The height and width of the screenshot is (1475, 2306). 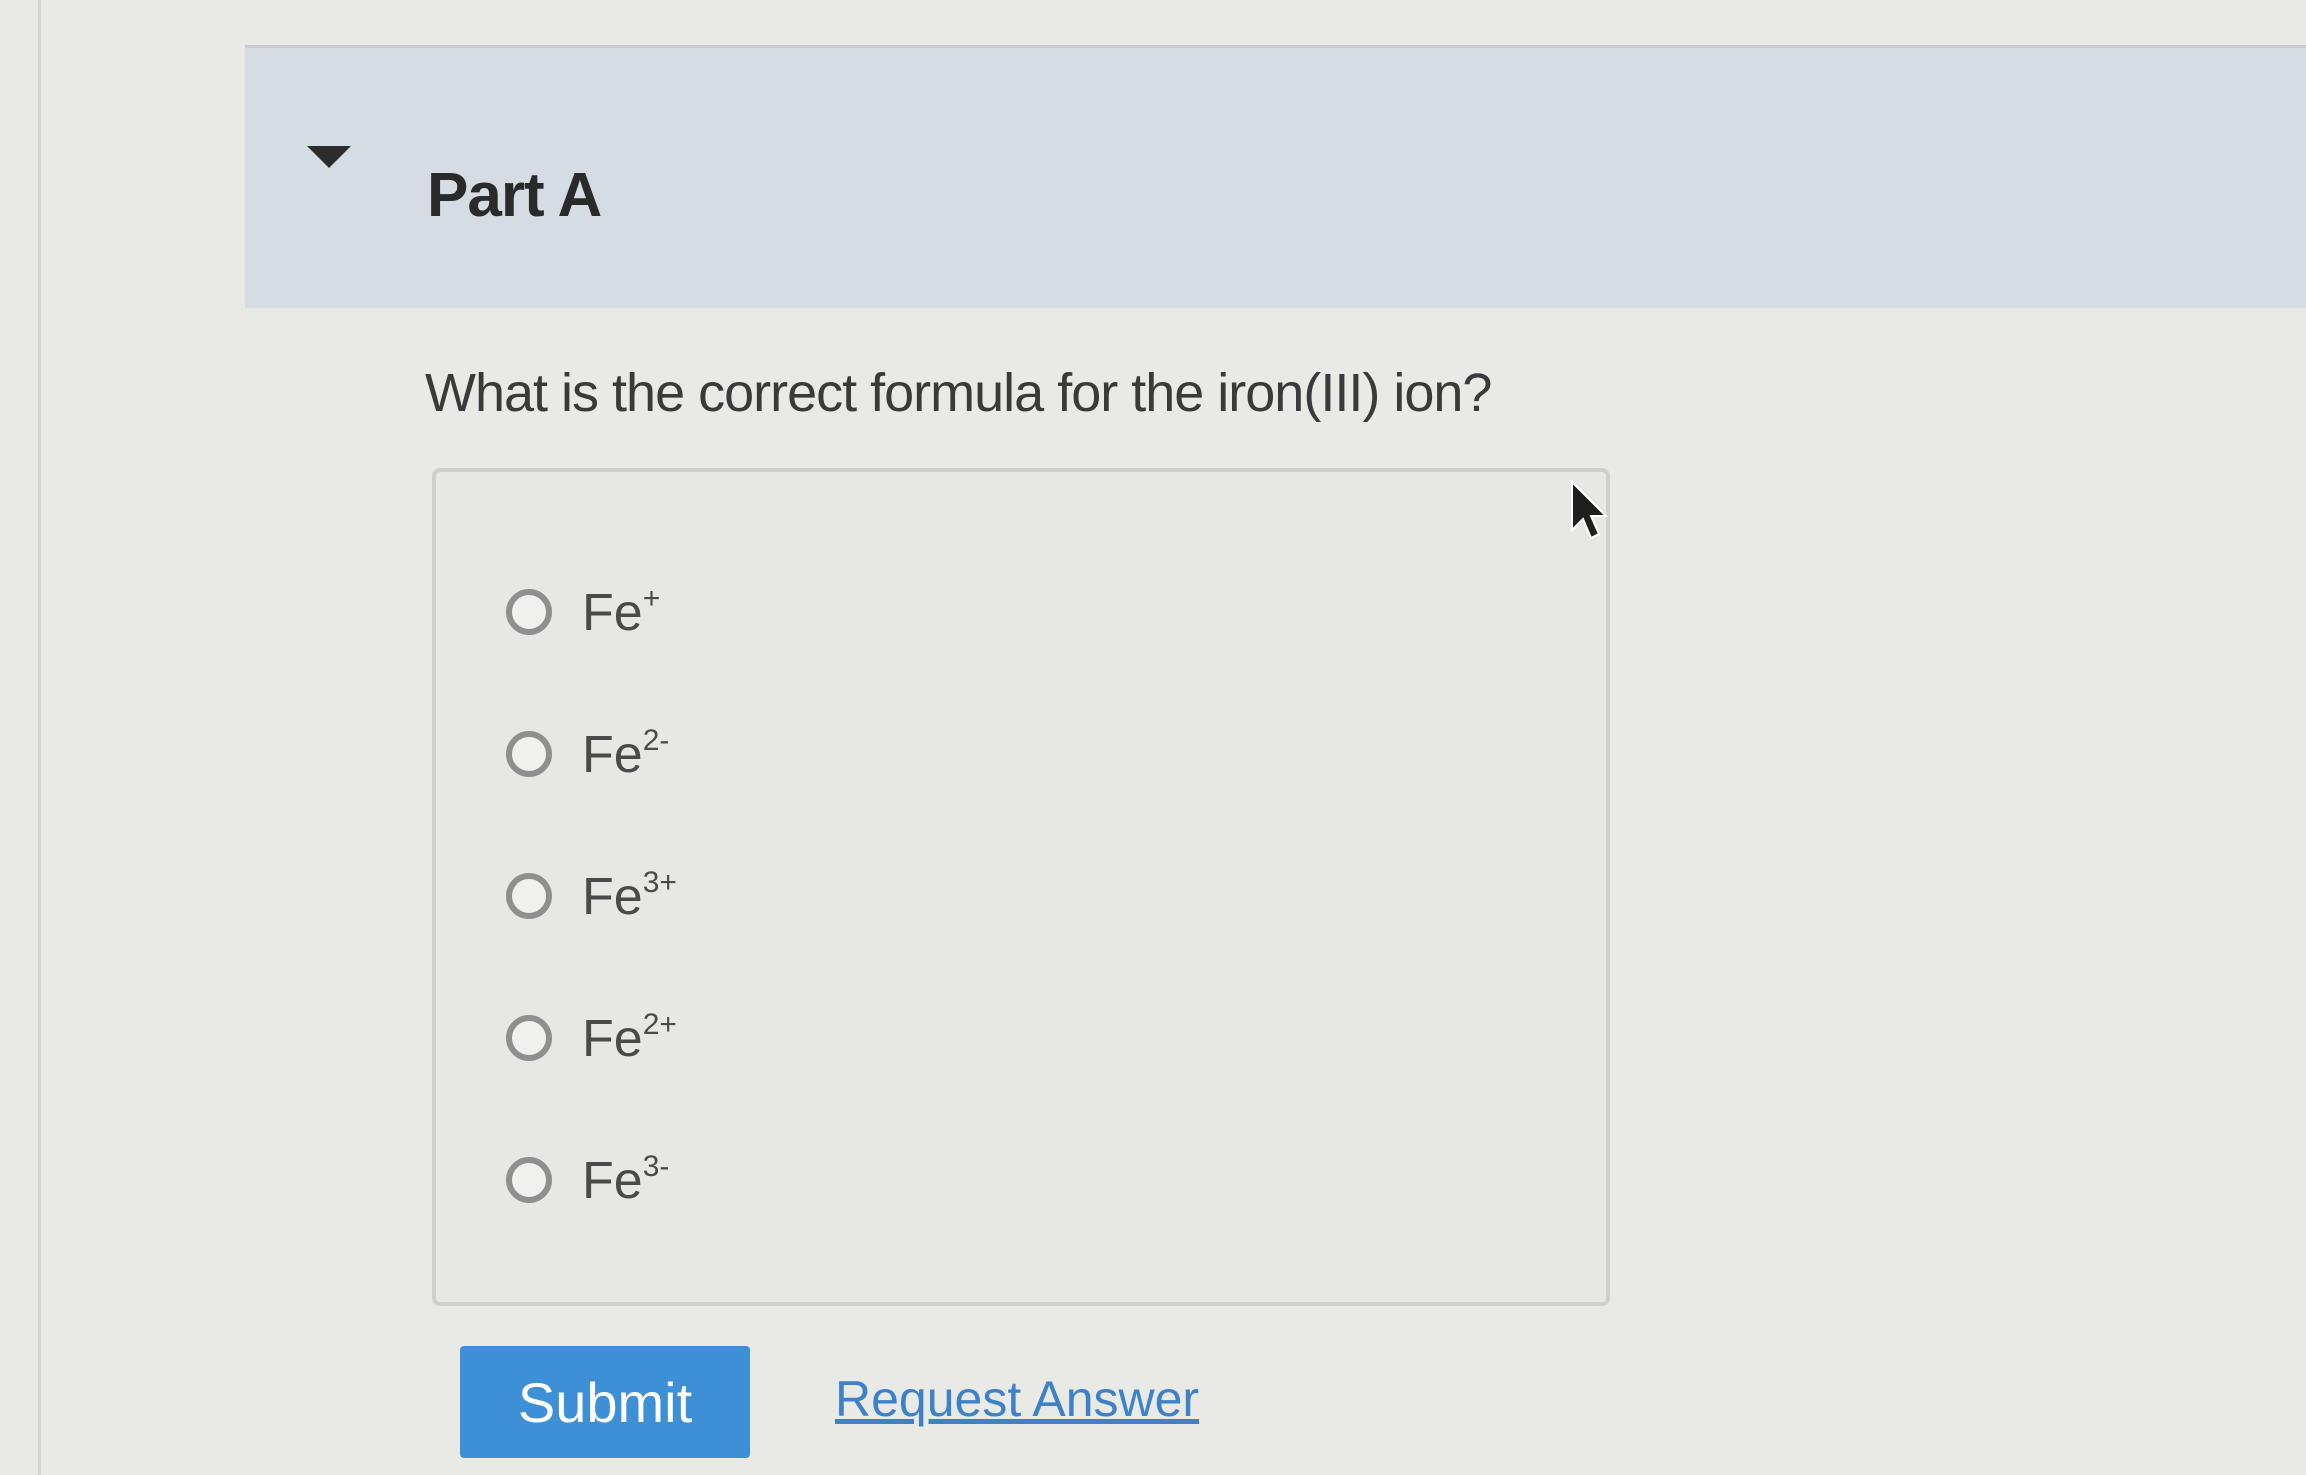 What do you see at coordinates (1017, 1399) in the screenshot?
I see `request-answer-link: Request Answer` at bounding box center [1017, 1399].